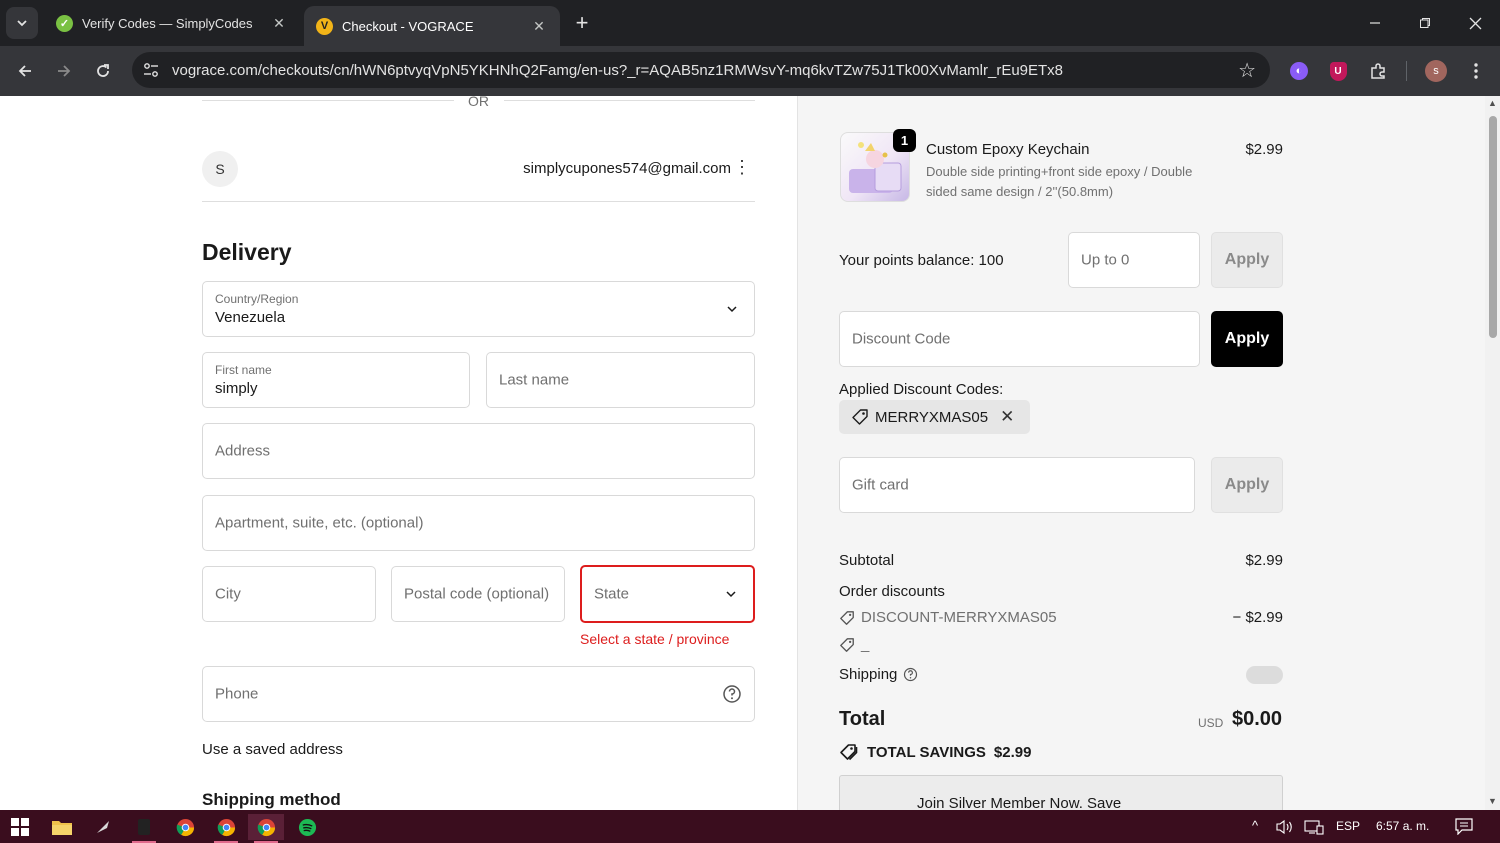 The width and height of the screenshot is (1500, 843). What do you see at coordinates (582, 23) in the screenshot?
I see `new-tab-button: +` at bounding box center [582, 23].